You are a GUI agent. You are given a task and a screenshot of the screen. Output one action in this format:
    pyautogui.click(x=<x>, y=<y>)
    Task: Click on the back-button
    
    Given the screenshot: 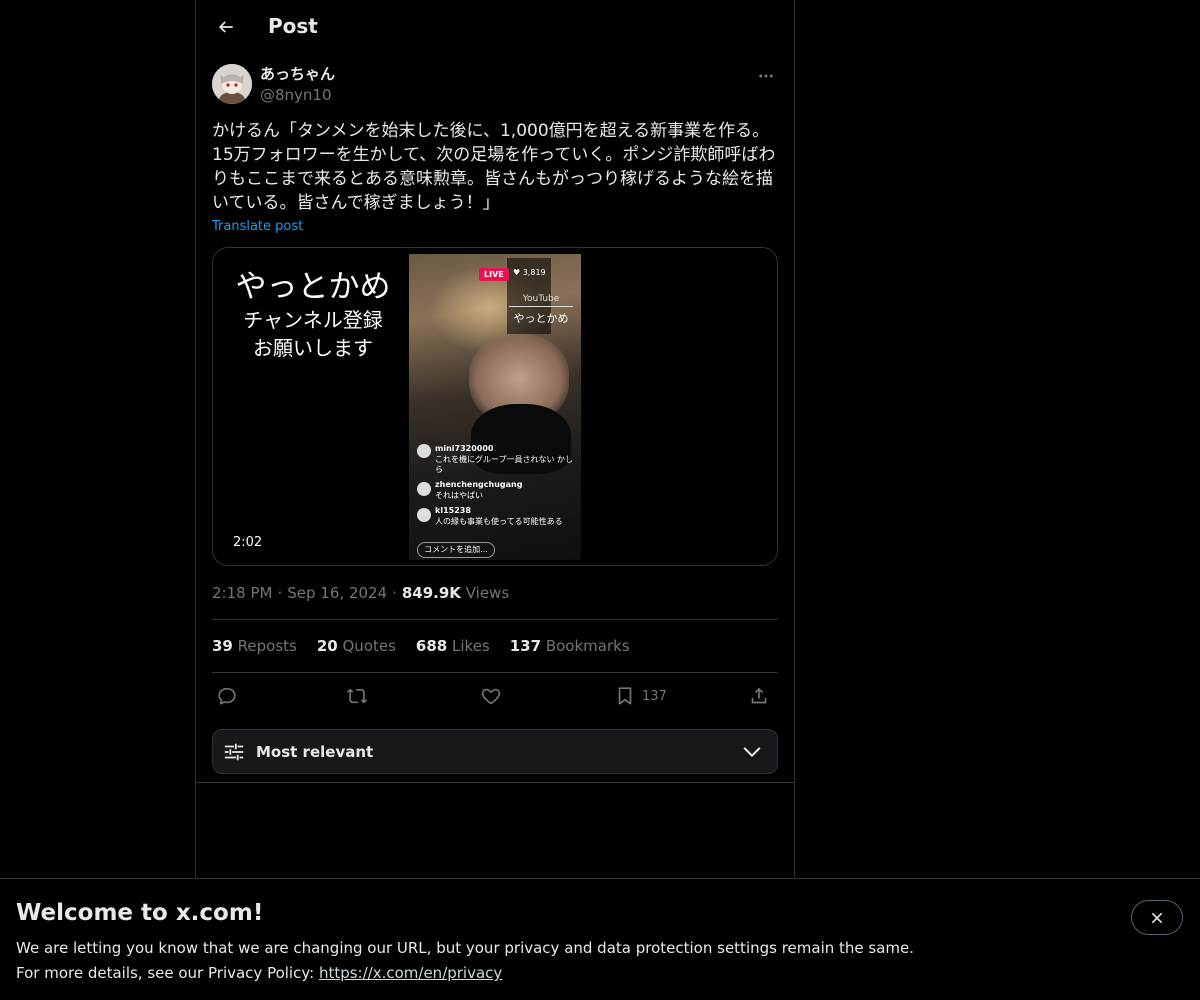 What is the action you would take?
    pyautogui.click(x=226, y=27)
    